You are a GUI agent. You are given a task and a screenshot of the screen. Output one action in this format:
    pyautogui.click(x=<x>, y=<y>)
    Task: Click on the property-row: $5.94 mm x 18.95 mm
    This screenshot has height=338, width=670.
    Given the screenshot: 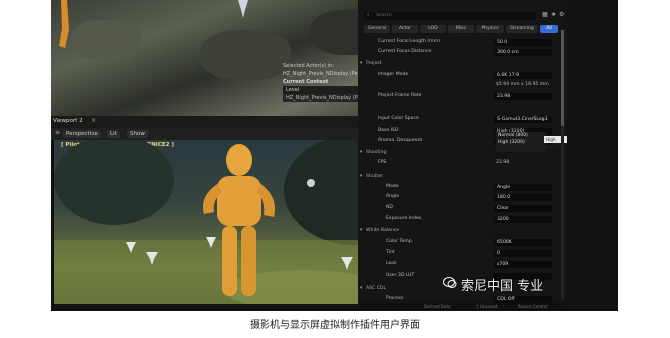 What is the action you would take?
    pyautogui.click(x=462, y=85)
    